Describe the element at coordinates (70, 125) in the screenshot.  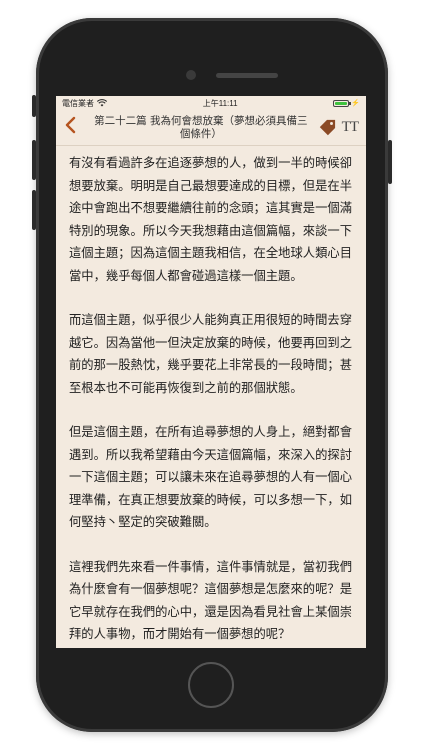
I see `chevron-left-icon` at that location.